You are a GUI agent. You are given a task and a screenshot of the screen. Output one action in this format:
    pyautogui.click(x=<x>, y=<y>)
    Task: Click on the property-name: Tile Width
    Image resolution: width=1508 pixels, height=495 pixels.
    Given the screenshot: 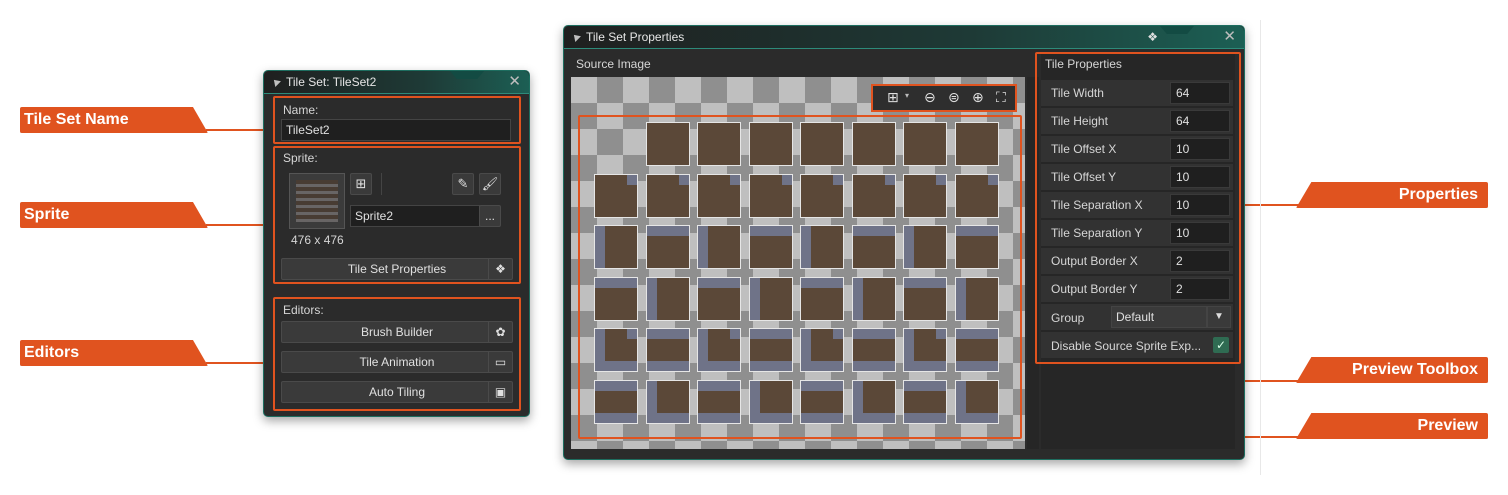 What is the action you would take?
    pyautogui.click(x=1077, y=93)
    